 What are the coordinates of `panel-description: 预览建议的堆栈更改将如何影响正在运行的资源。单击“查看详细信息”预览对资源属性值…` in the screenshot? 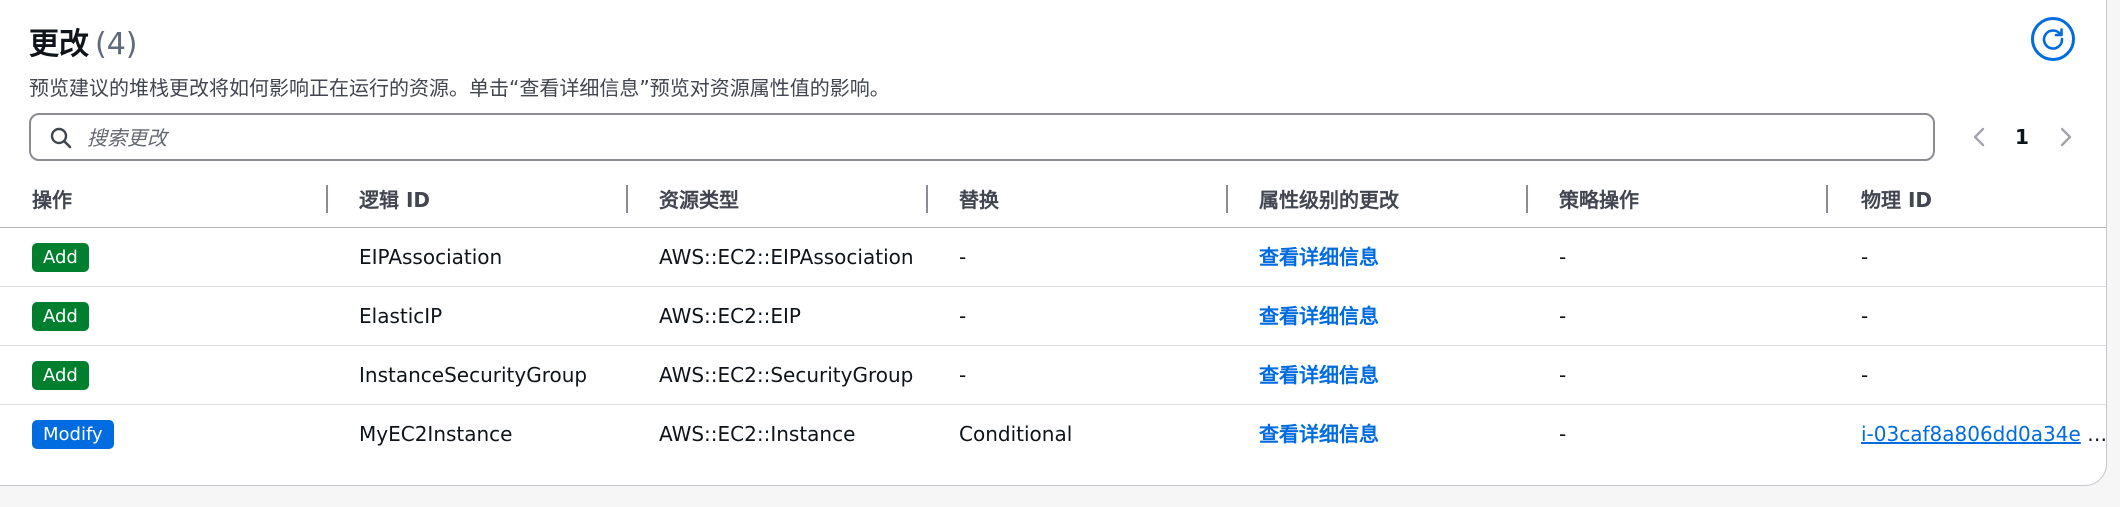 It's located at (459, 88).